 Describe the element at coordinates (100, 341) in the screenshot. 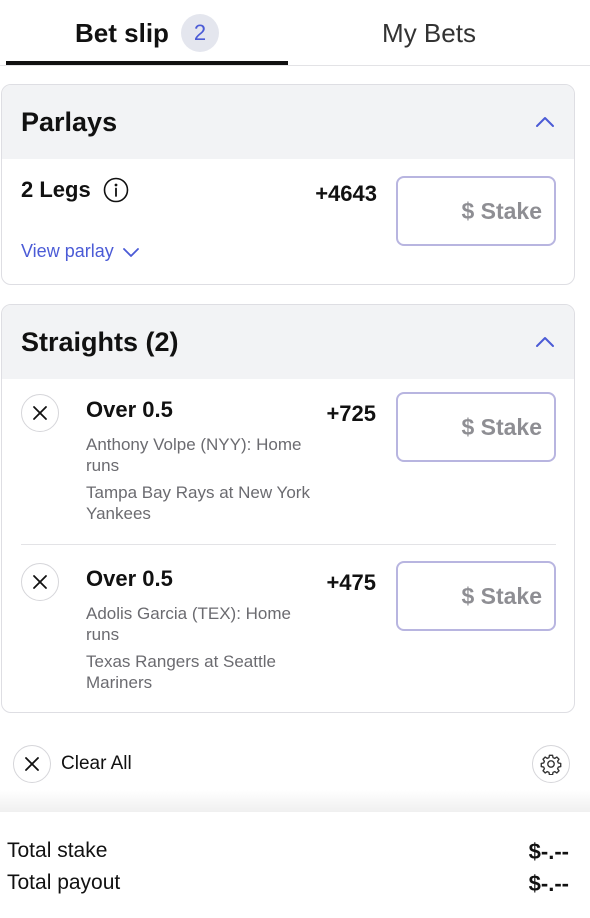

I see `straights-title: Straights (2)` at that location.